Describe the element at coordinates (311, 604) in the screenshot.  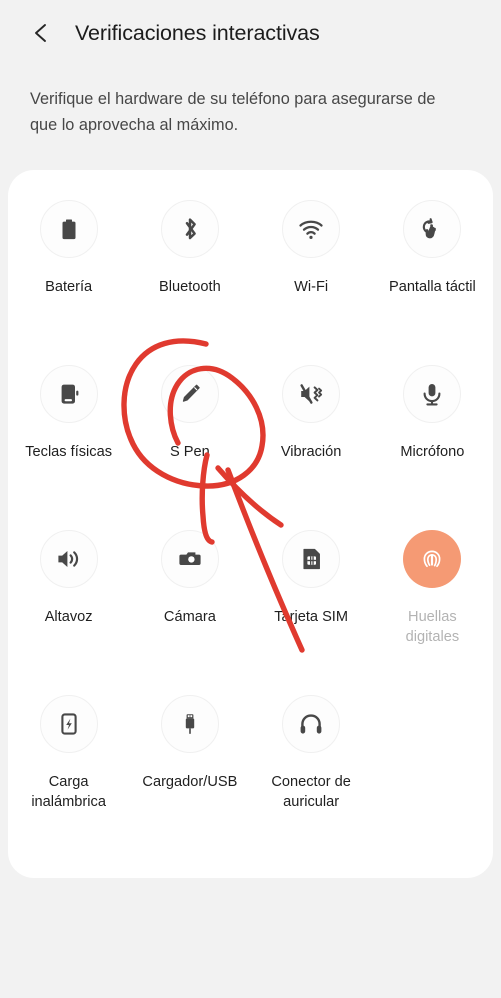
I see `hardware-tile: Tarjeta SIM` at that location.